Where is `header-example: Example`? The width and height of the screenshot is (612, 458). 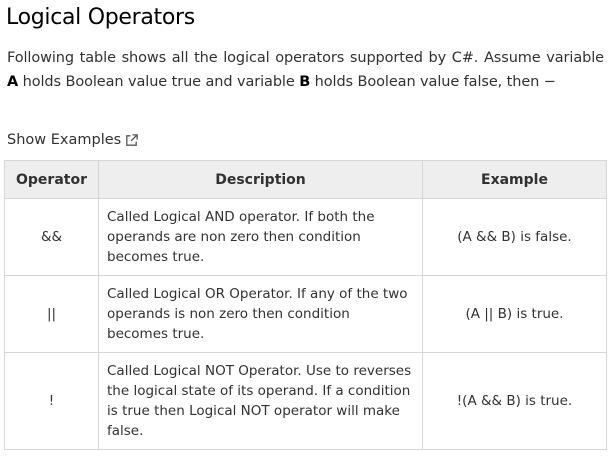
header-example: Example is located at coordinates (514, 179).